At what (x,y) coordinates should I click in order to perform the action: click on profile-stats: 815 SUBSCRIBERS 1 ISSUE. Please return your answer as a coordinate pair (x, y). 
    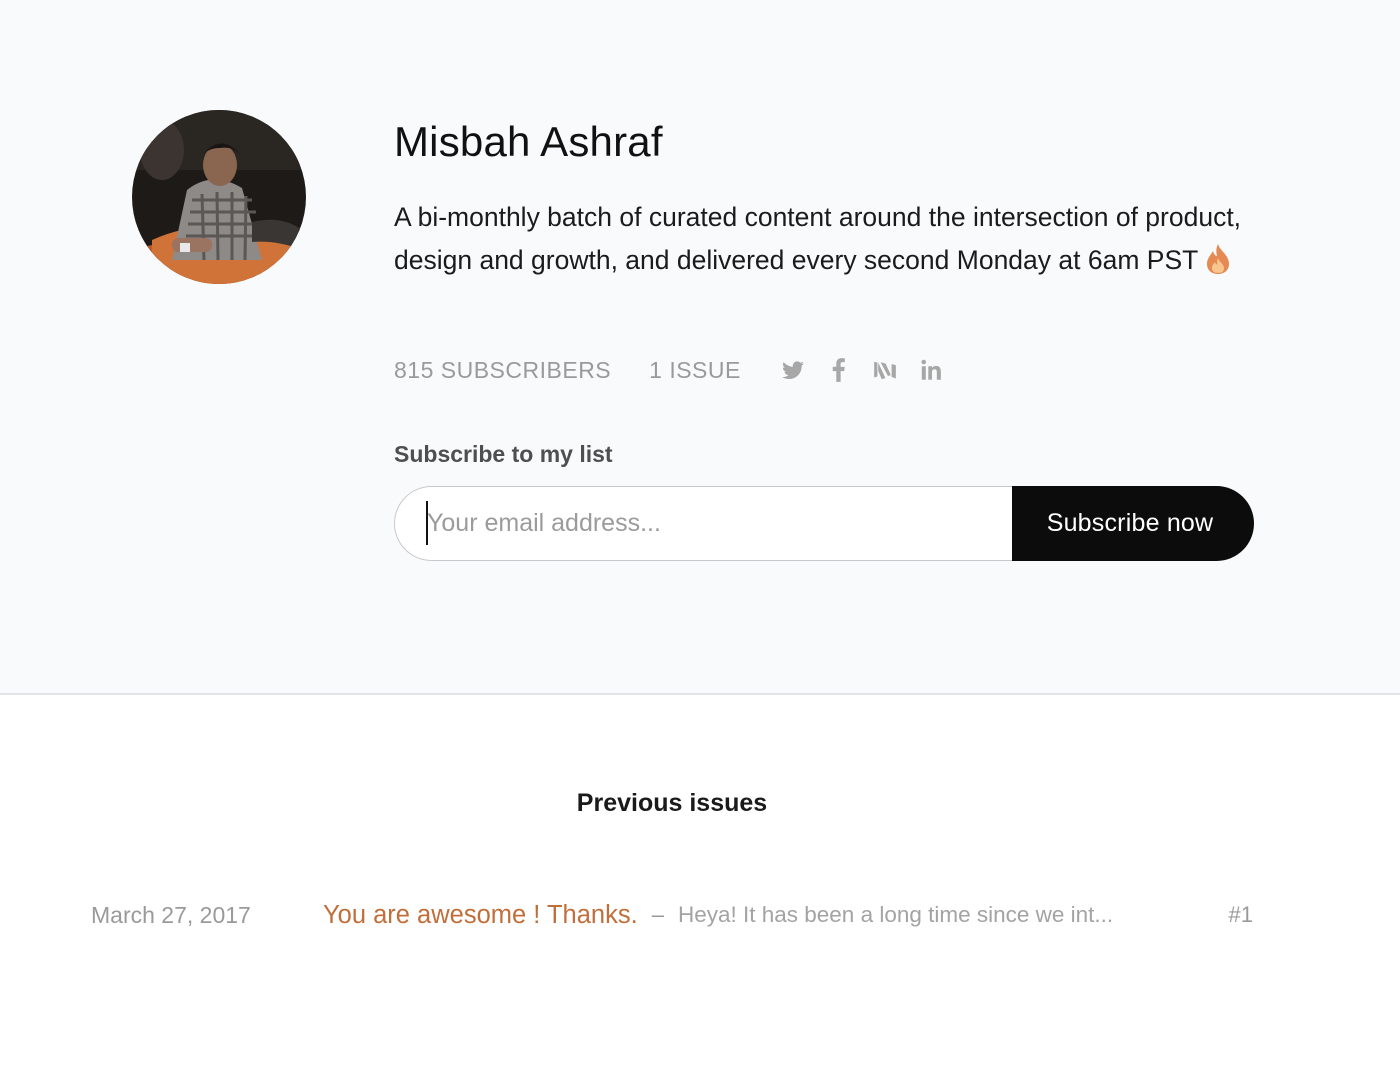
    Looking at the image, I should click on (678, 370).